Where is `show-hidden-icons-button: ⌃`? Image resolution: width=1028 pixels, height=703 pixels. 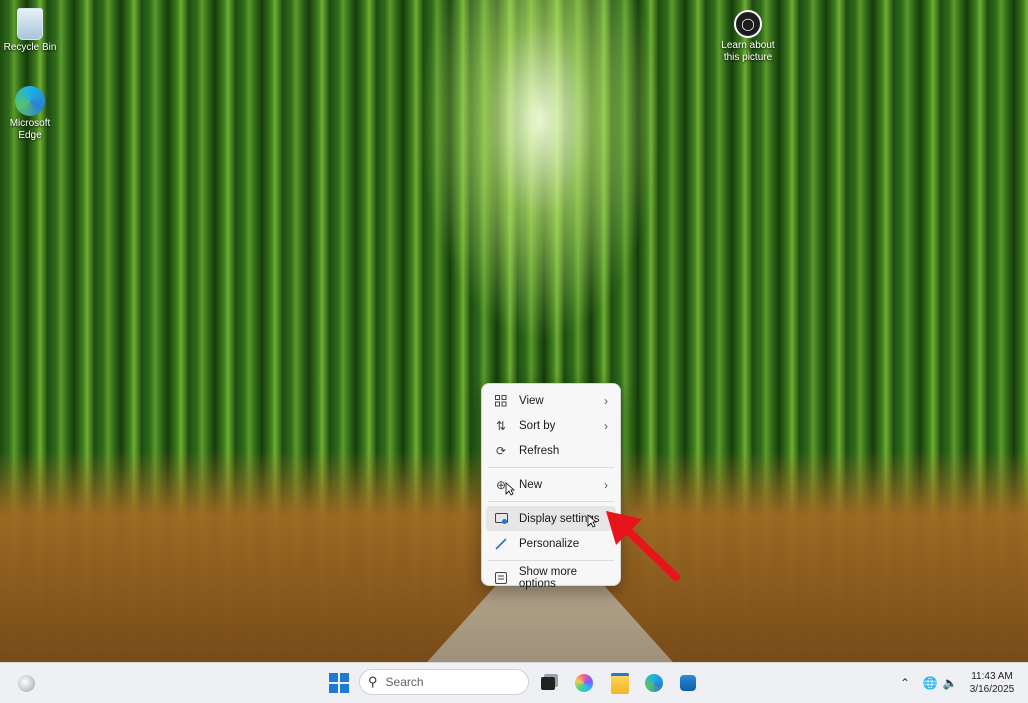
show-hidden-icons-button: ⌃ is located at coordinates (905, 683).